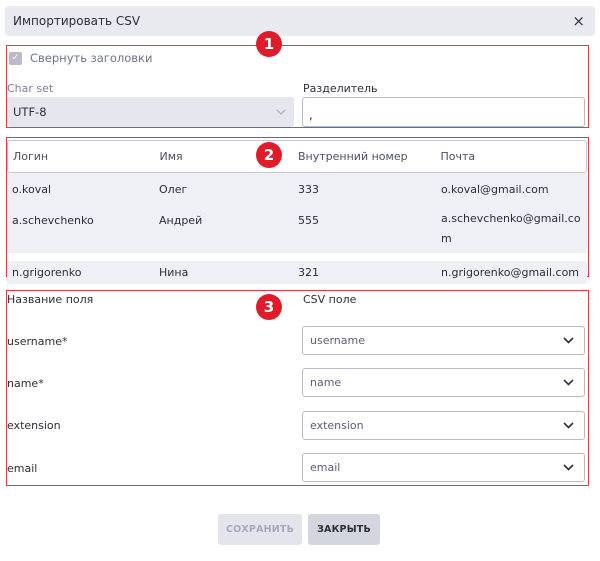 The width and height of the screenshot is (600, 561). I want to click on cell-email: n.grigorenko@gmail.com, so click(510, 272).